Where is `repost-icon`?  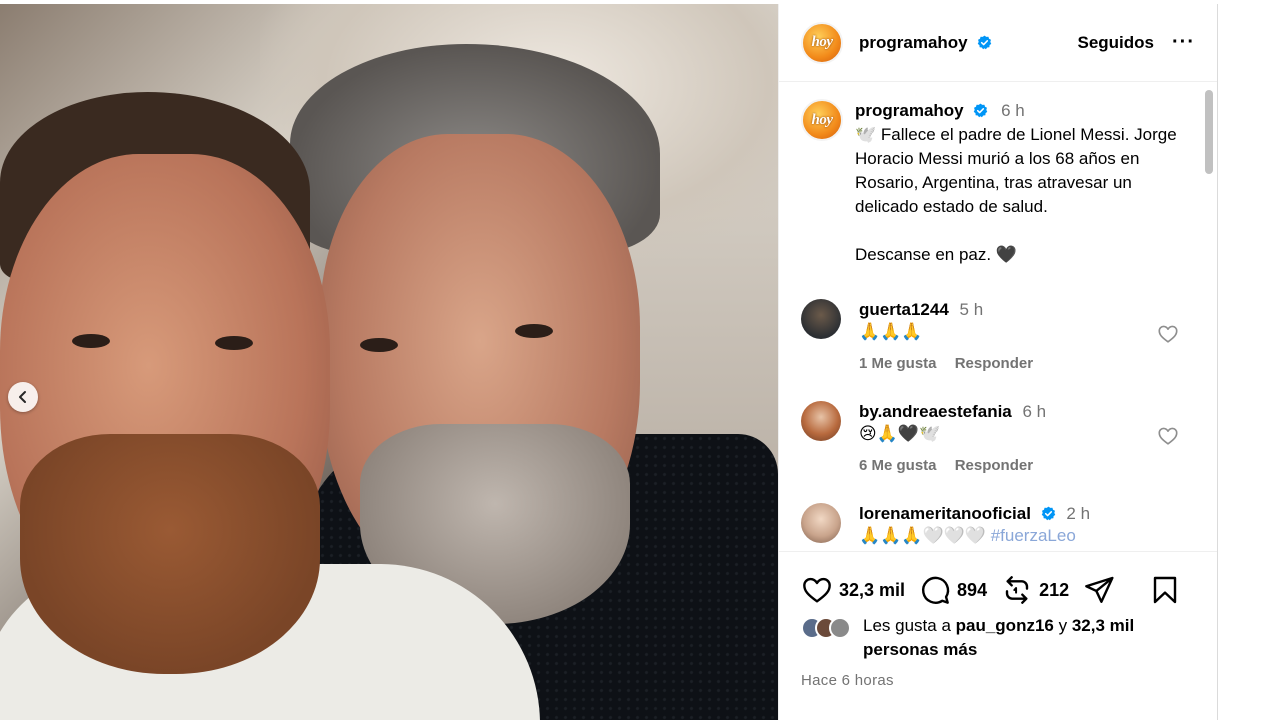
repost-icon is located at coordinates (1017, 590).